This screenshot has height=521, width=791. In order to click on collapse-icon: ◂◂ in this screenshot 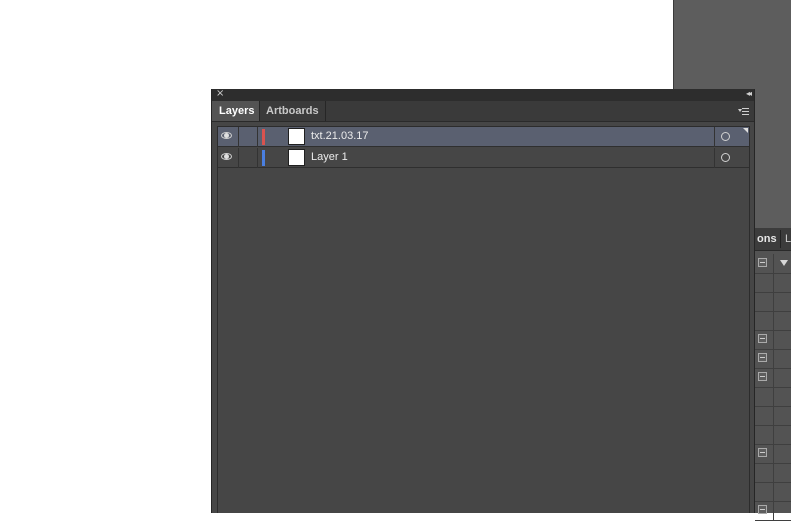, I will do `click(749, 94)`.